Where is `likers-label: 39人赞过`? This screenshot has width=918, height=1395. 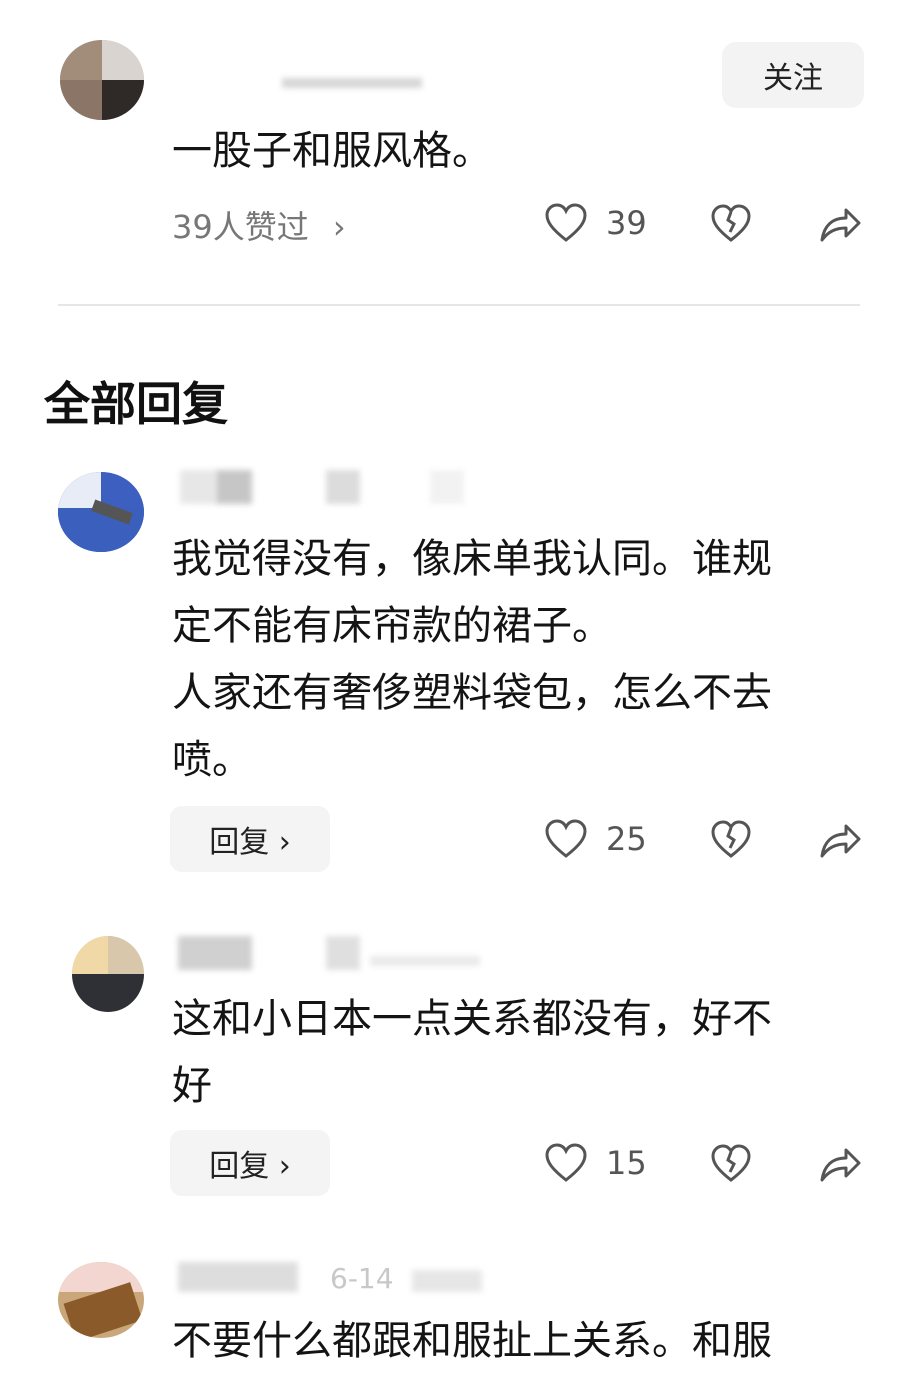 likers-label: 39人赞过 is located at coordinates (240, 227).